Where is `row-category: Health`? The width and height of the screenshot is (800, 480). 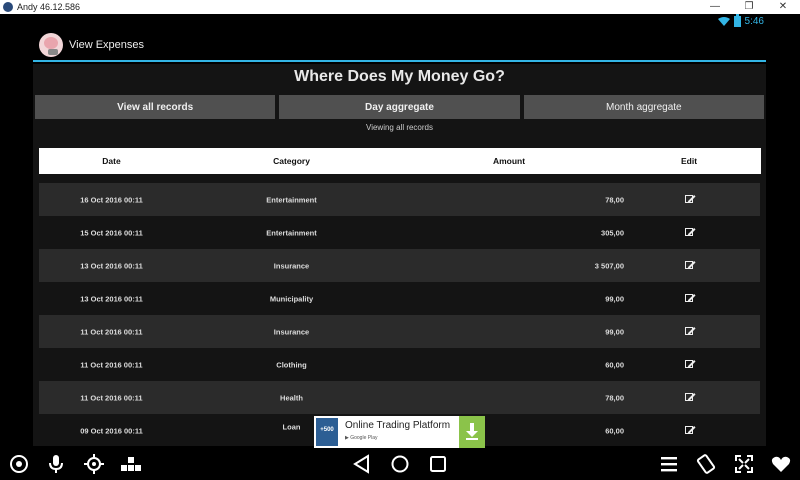 row-category: Health is located at coordinates (291, 397).